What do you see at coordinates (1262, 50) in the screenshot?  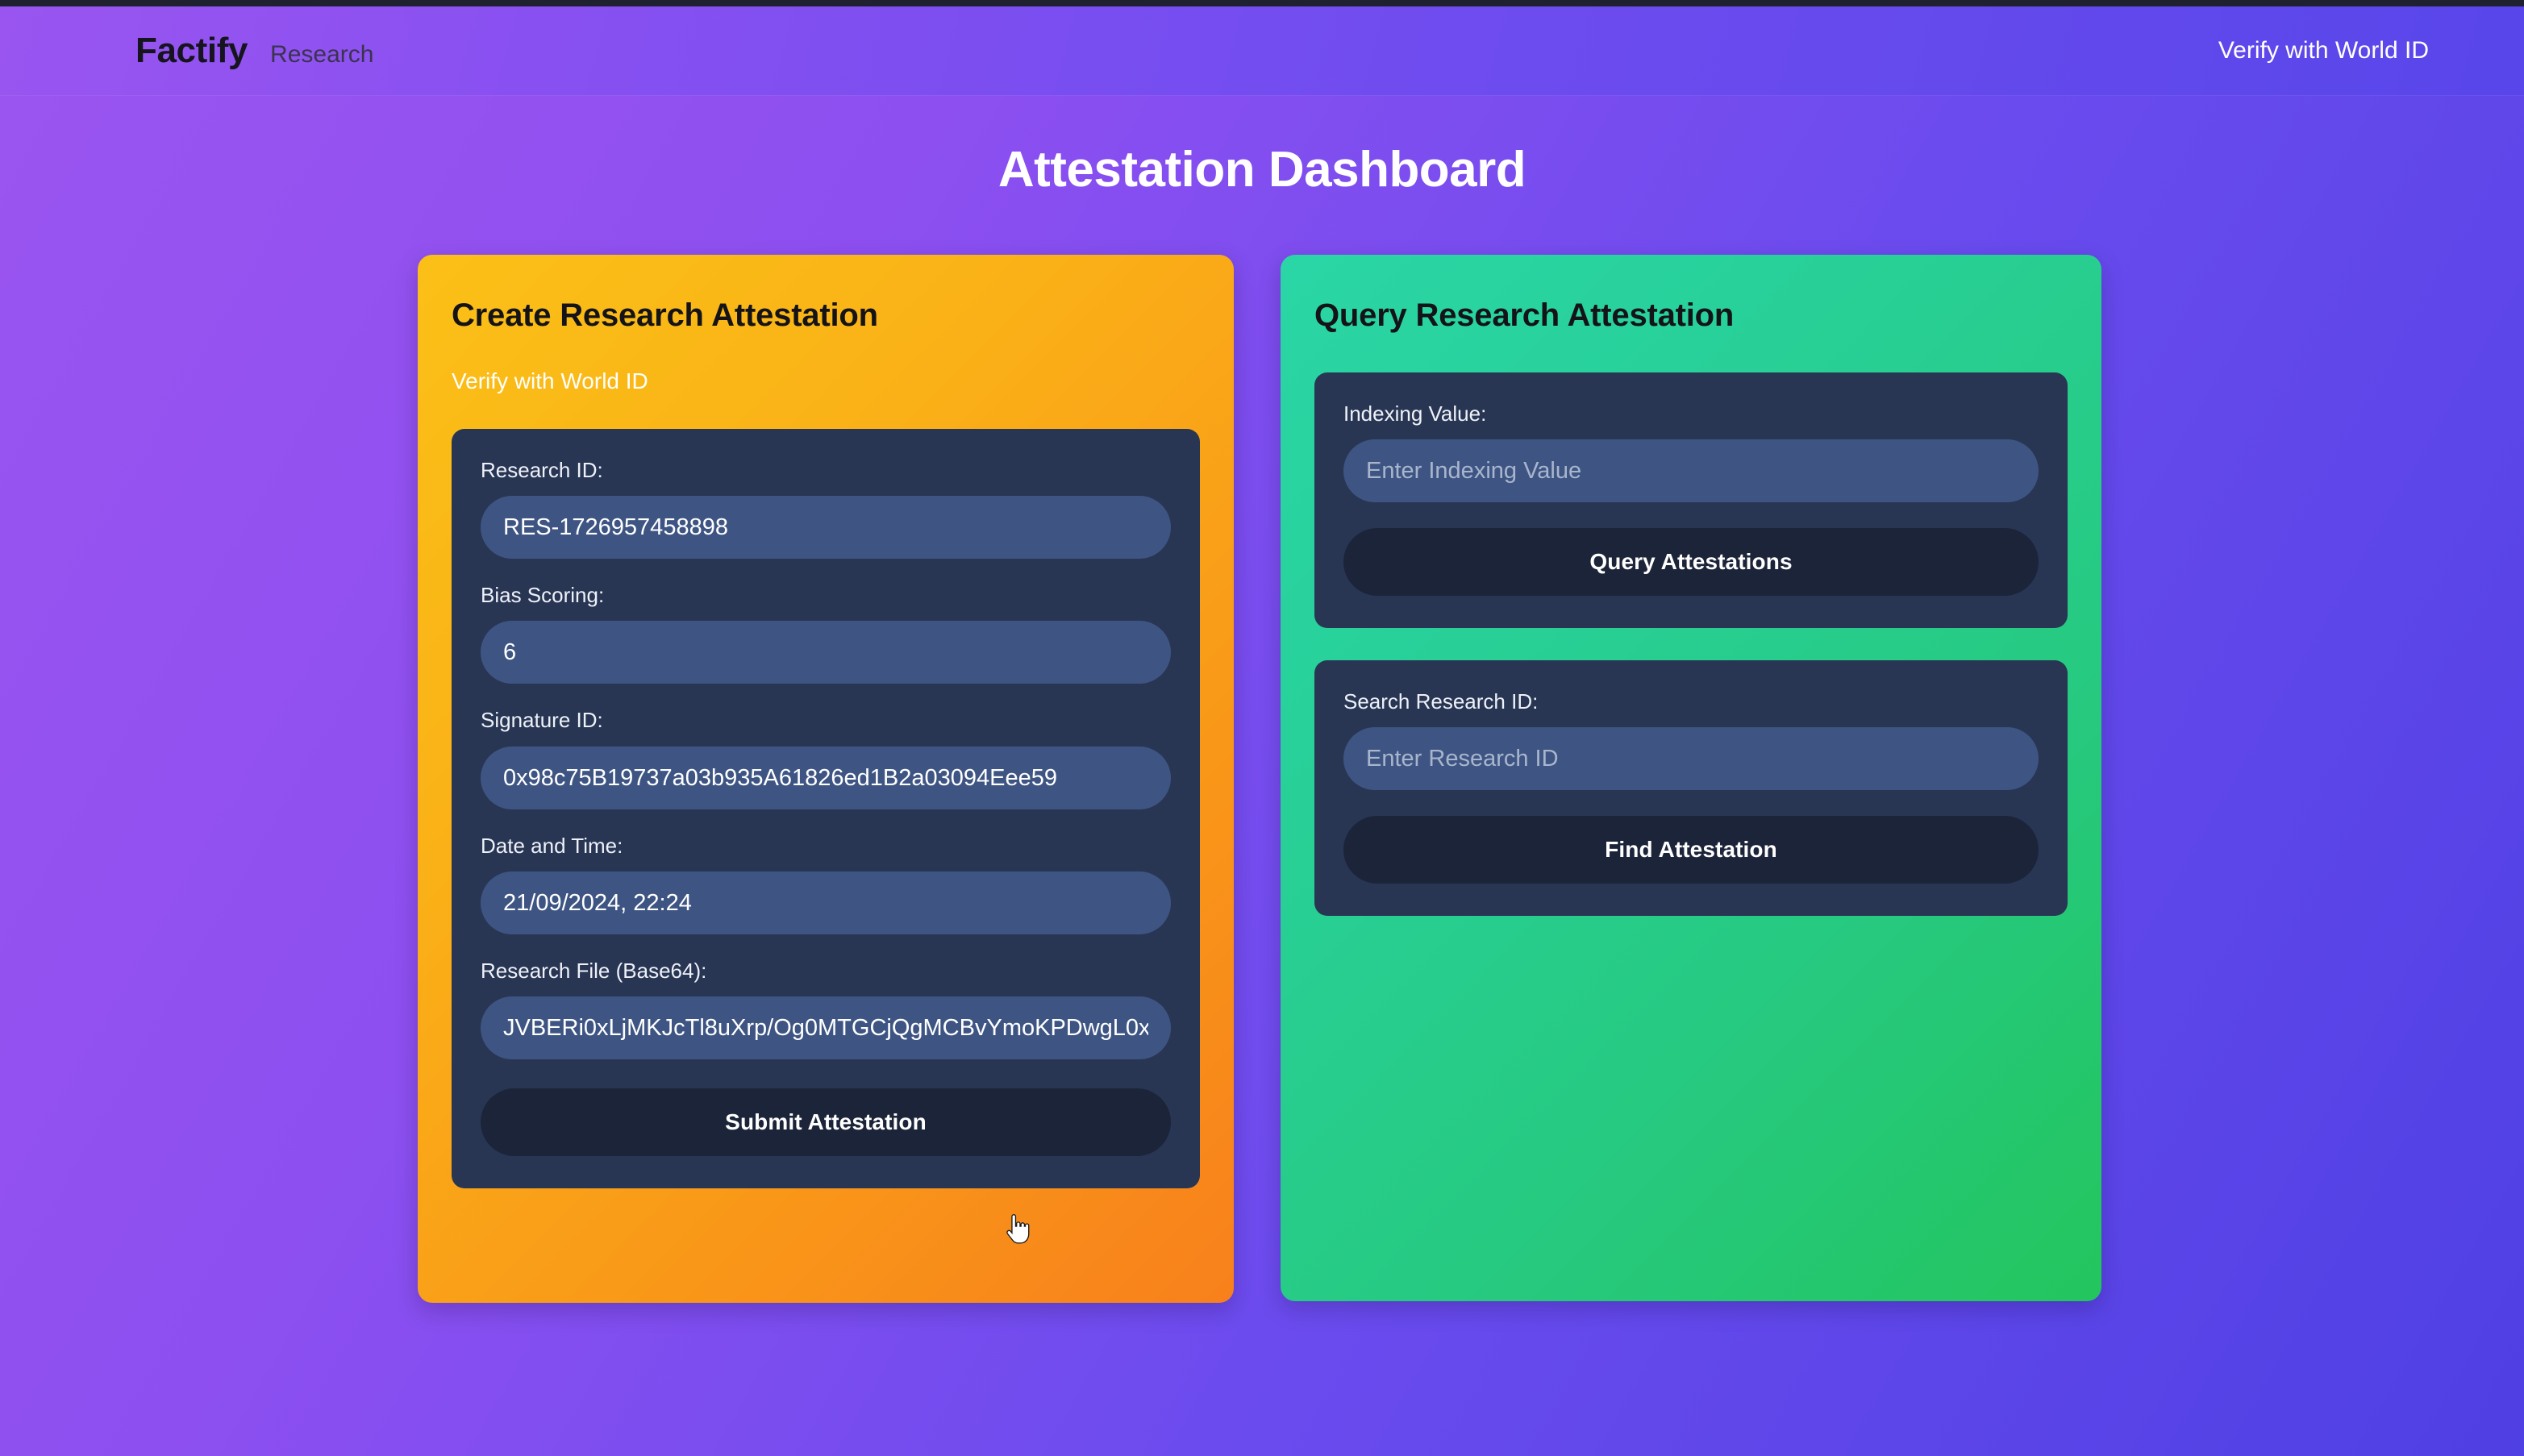 I see `site-header: Factify Research Verify with World ID` at bounding box center [1262, 50].